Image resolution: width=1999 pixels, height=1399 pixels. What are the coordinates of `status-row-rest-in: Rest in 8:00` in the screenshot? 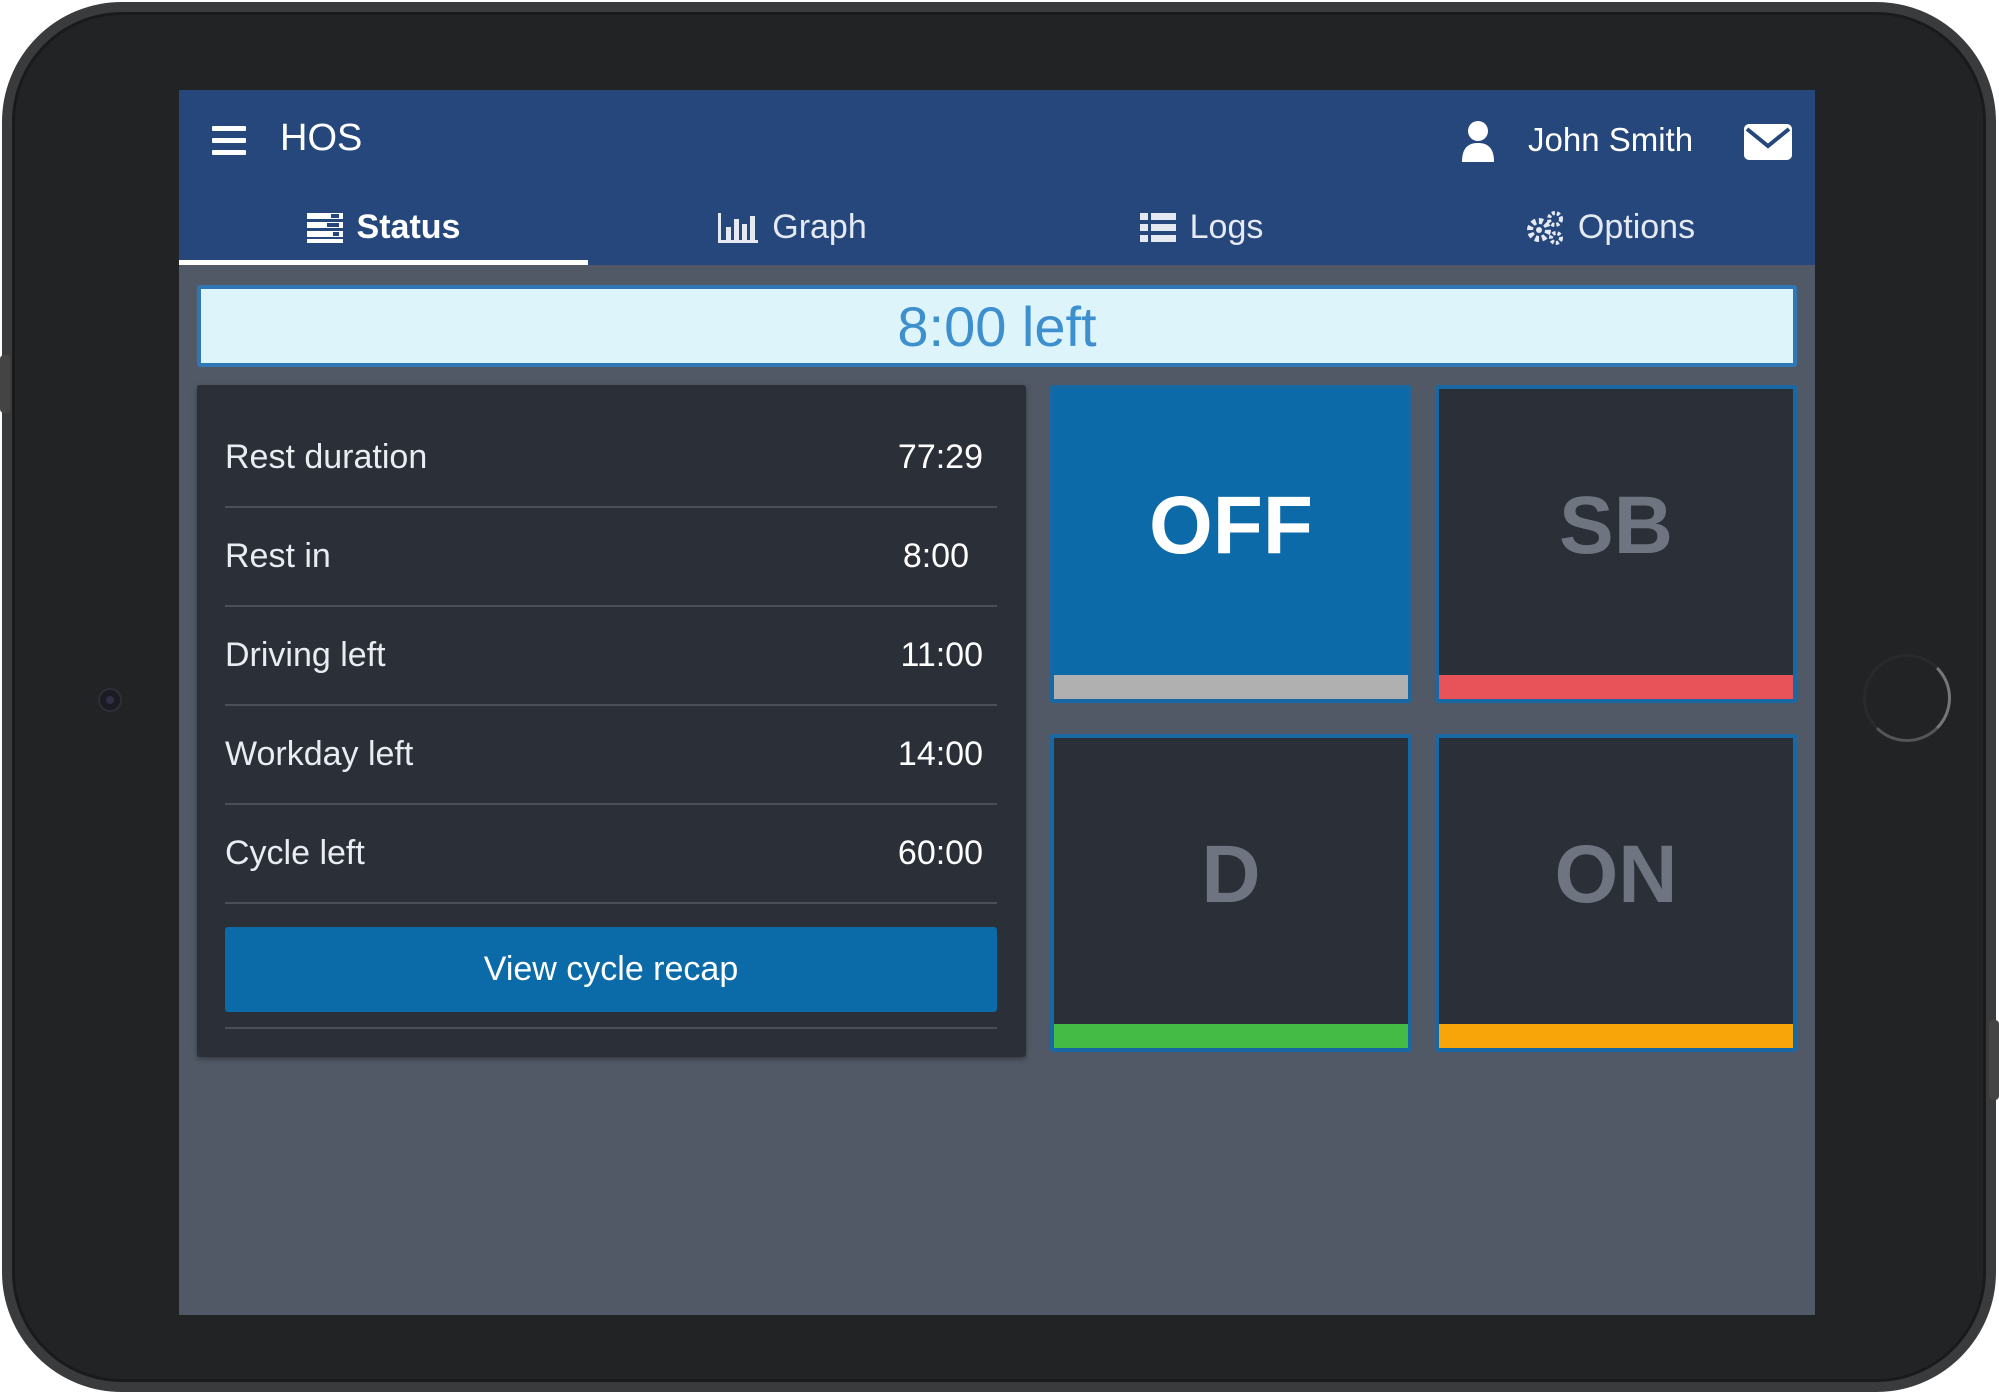 It's located at (611, 557).